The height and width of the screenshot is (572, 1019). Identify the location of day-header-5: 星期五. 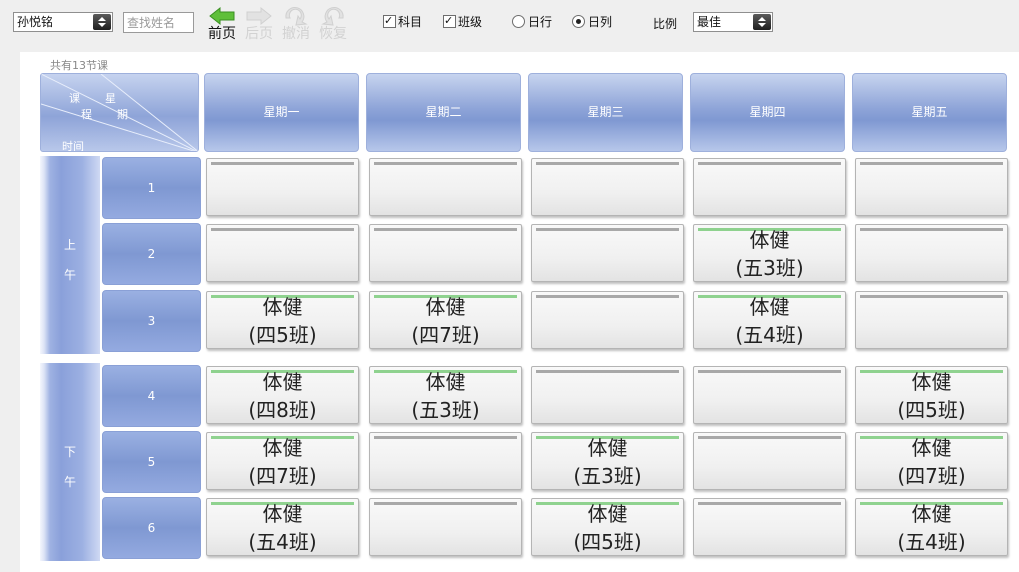
(929, 112).